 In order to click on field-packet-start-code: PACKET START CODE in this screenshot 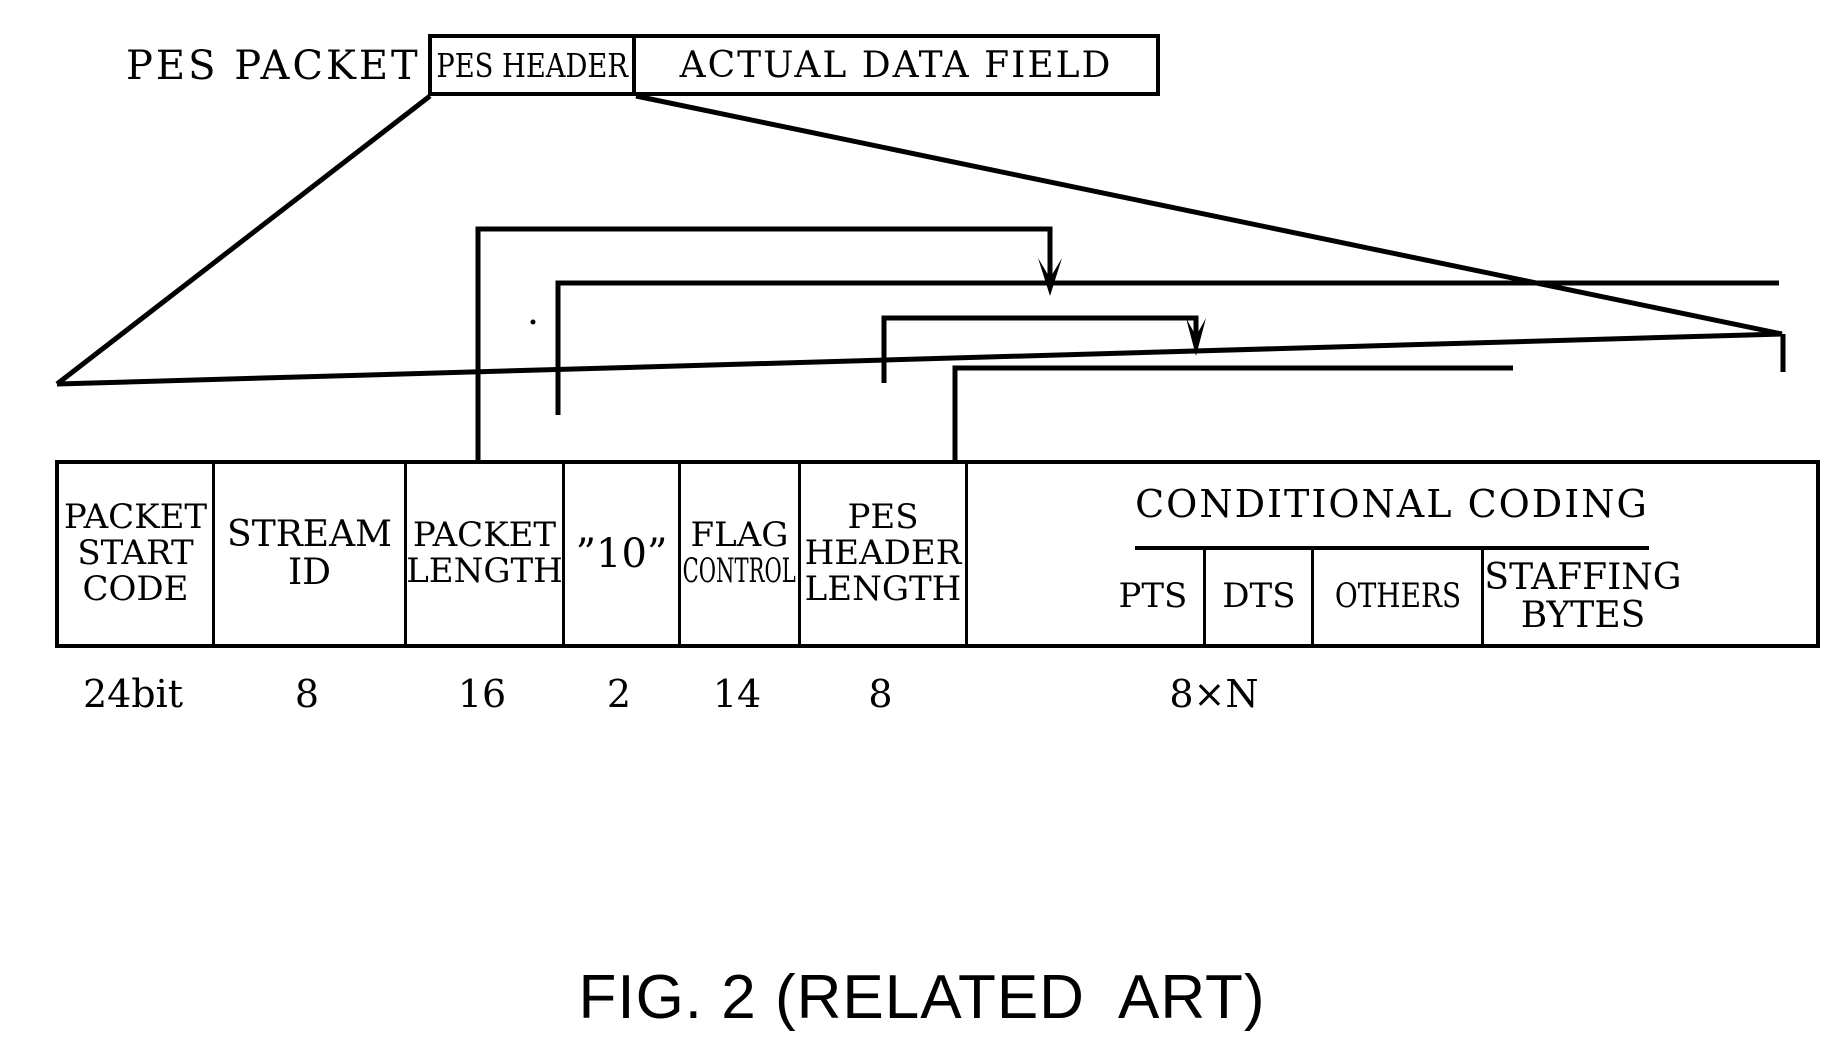, I will do `click(137, 554)`.